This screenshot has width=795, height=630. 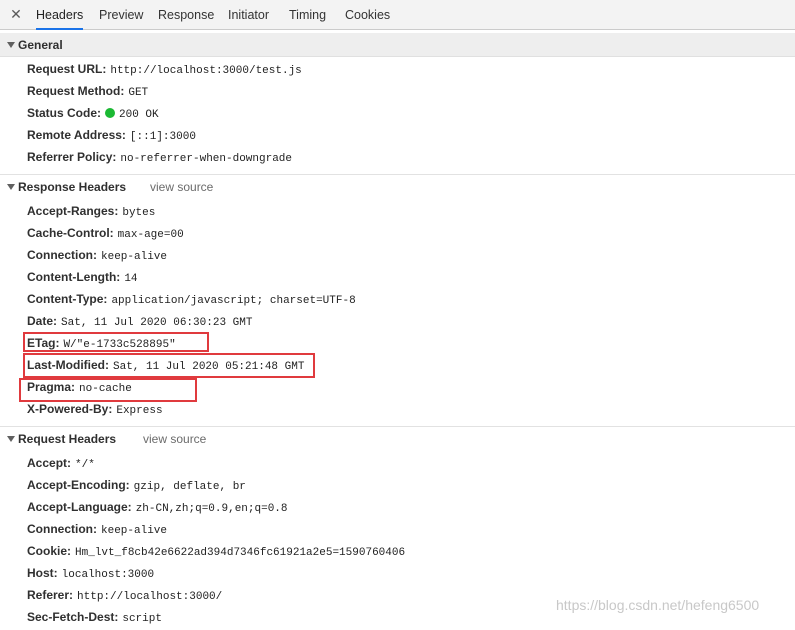 I want to click on header-value: 200 OK, so click(x=139, y=115).